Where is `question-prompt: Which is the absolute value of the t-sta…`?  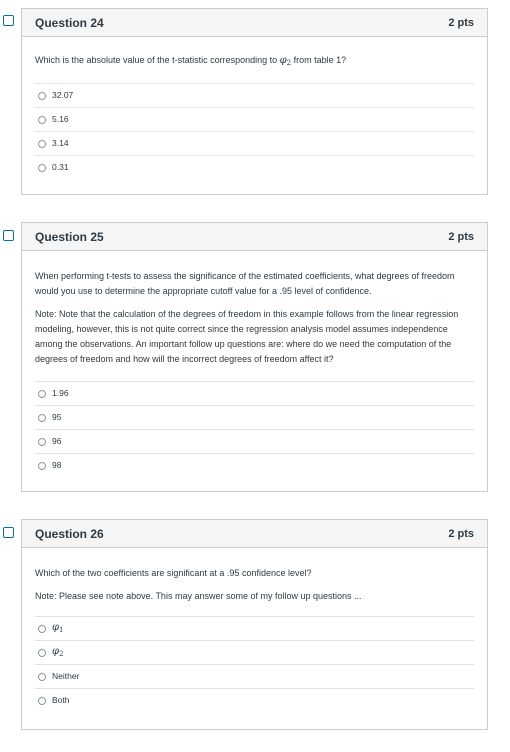 question-prompt: Which is the absolute value of the t-sta… is located at coordinates (191, 61).